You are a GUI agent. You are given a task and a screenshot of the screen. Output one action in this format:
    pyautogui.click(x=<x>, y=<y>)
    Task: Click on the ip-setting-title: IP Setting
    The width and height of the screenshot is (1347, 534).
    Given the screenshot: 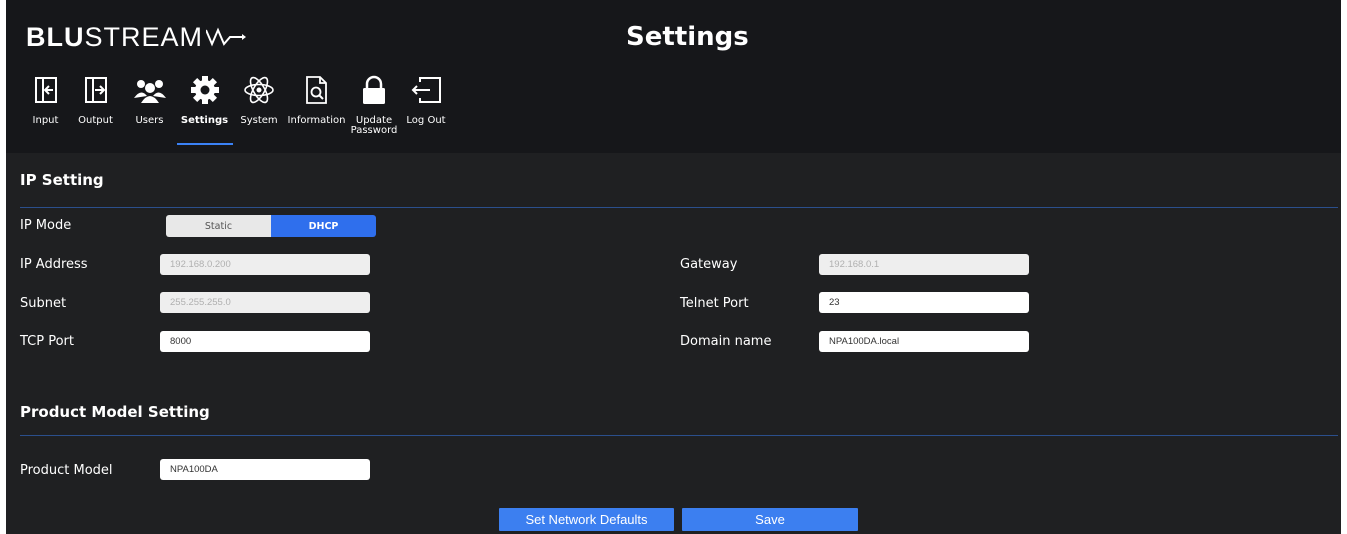 What is the action you would take?
    pyautogui.click(x=62, y=180)
    